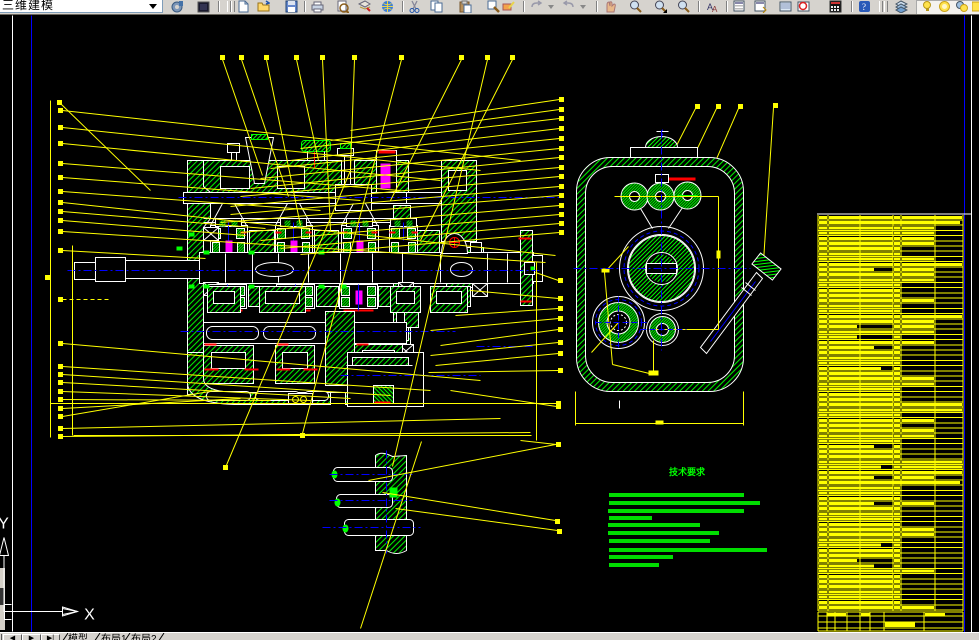  What do you see at coordinates (89, 615) in the screenshot?
I see `svg-text: X` at bounding box center [89, 615].